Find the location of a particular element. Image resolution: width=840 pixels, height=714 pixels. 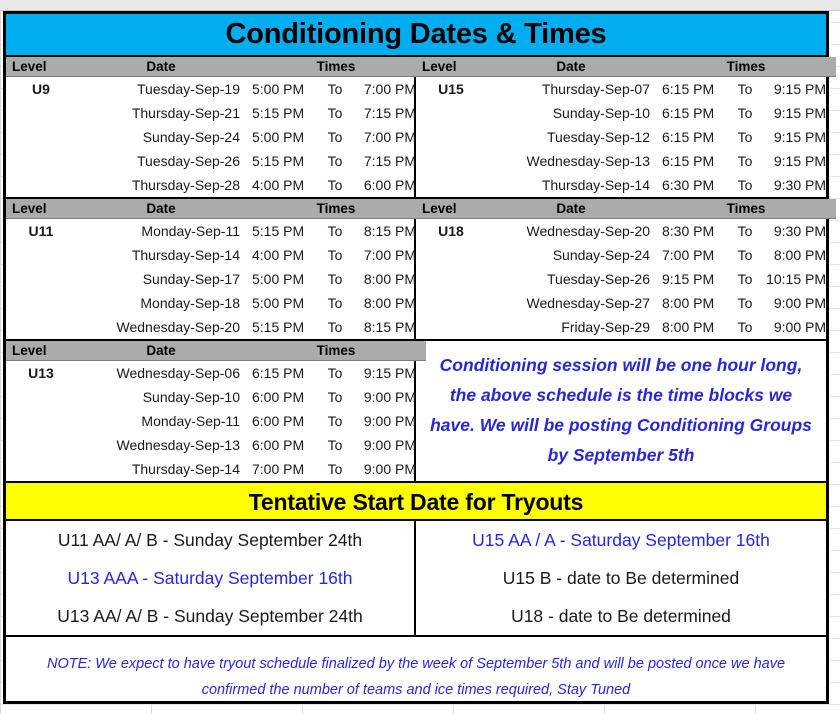

tryout-entry-u15-b: U15 B - date to Be determined is located at coordinates (621, 578).